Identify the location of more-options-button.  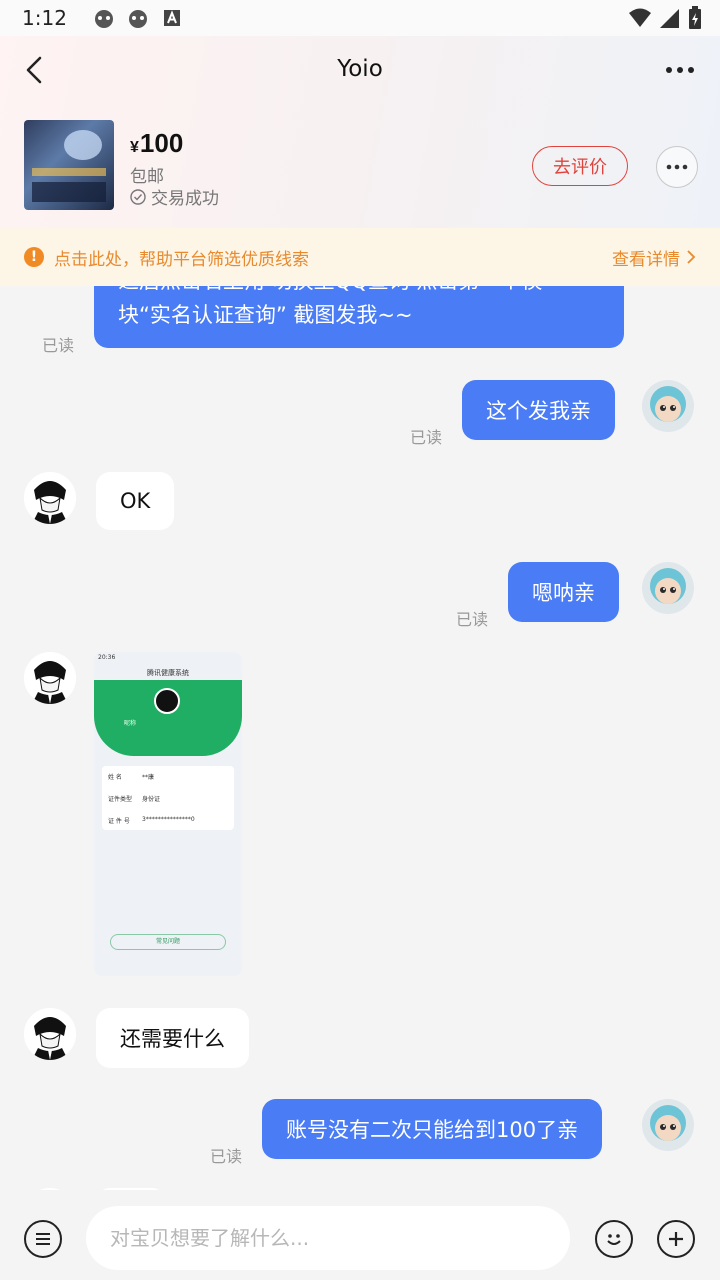
(680, 70).